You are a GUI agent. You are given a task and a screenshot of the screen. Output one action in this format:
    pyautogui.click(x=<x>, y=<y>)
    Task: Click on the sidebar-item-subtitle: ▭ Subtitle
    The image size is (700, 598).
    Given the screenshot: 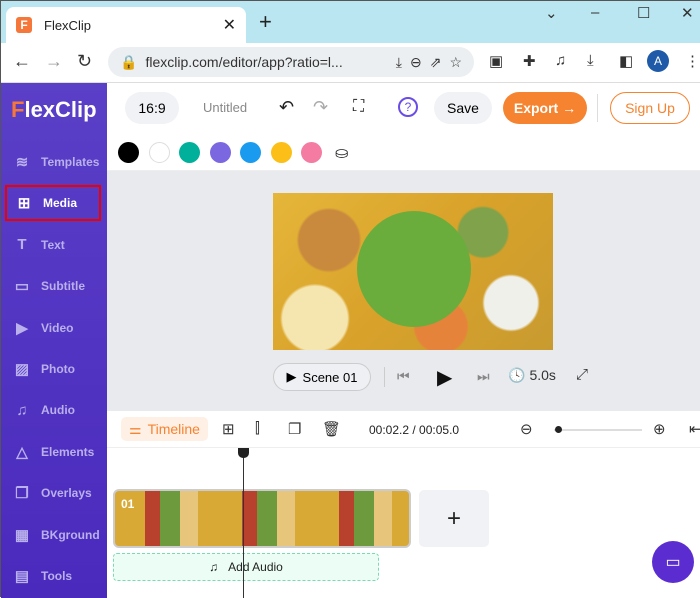 What is the action you would take?
    pyautogui.click(x=53, y=286)
    